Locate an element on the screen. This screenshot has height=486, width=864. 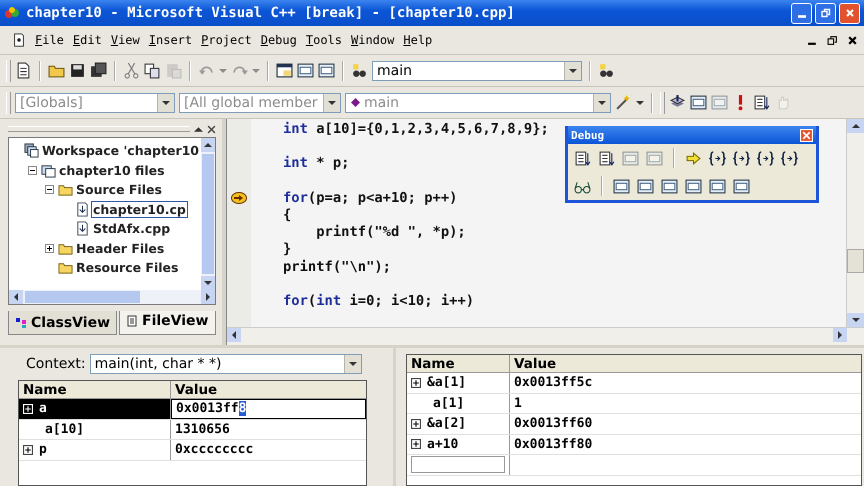
build-icon is located at coordinates (698, 102).